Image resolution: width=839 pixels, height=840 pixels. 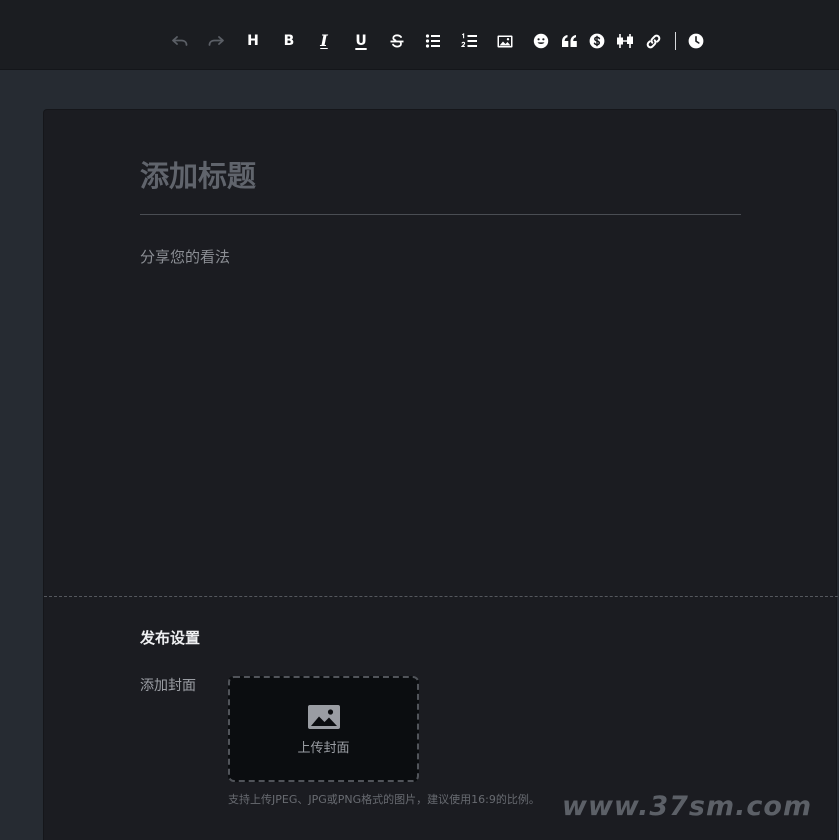 I want to click on dollar-circle-icon, so click(x=597, y=41).